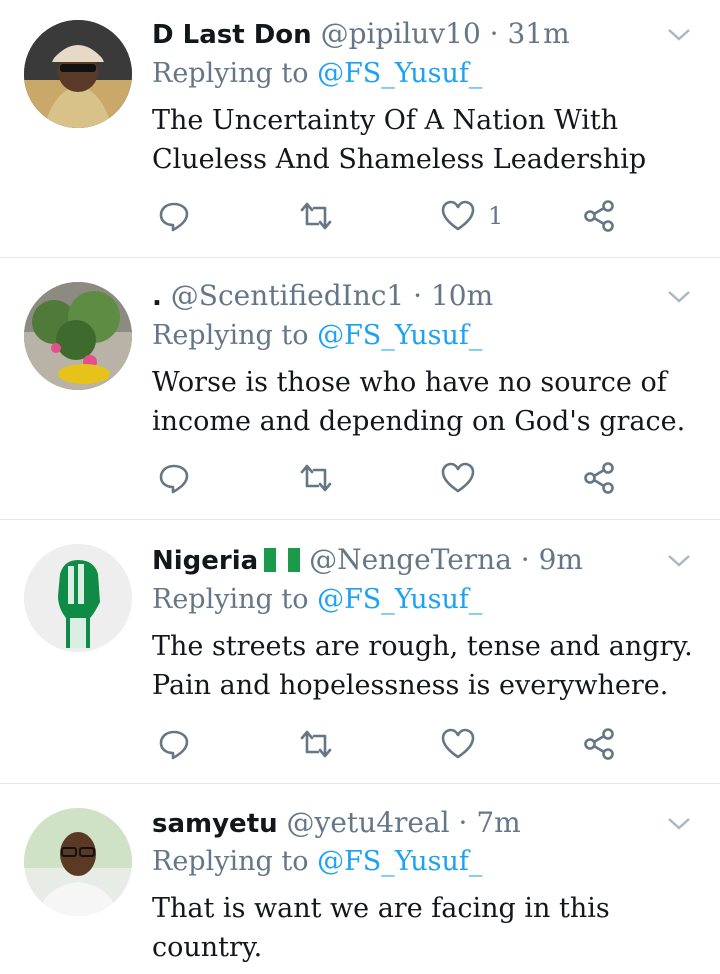 The image size is (720, 974). I want to click on display-name: ., so click(157, 297).